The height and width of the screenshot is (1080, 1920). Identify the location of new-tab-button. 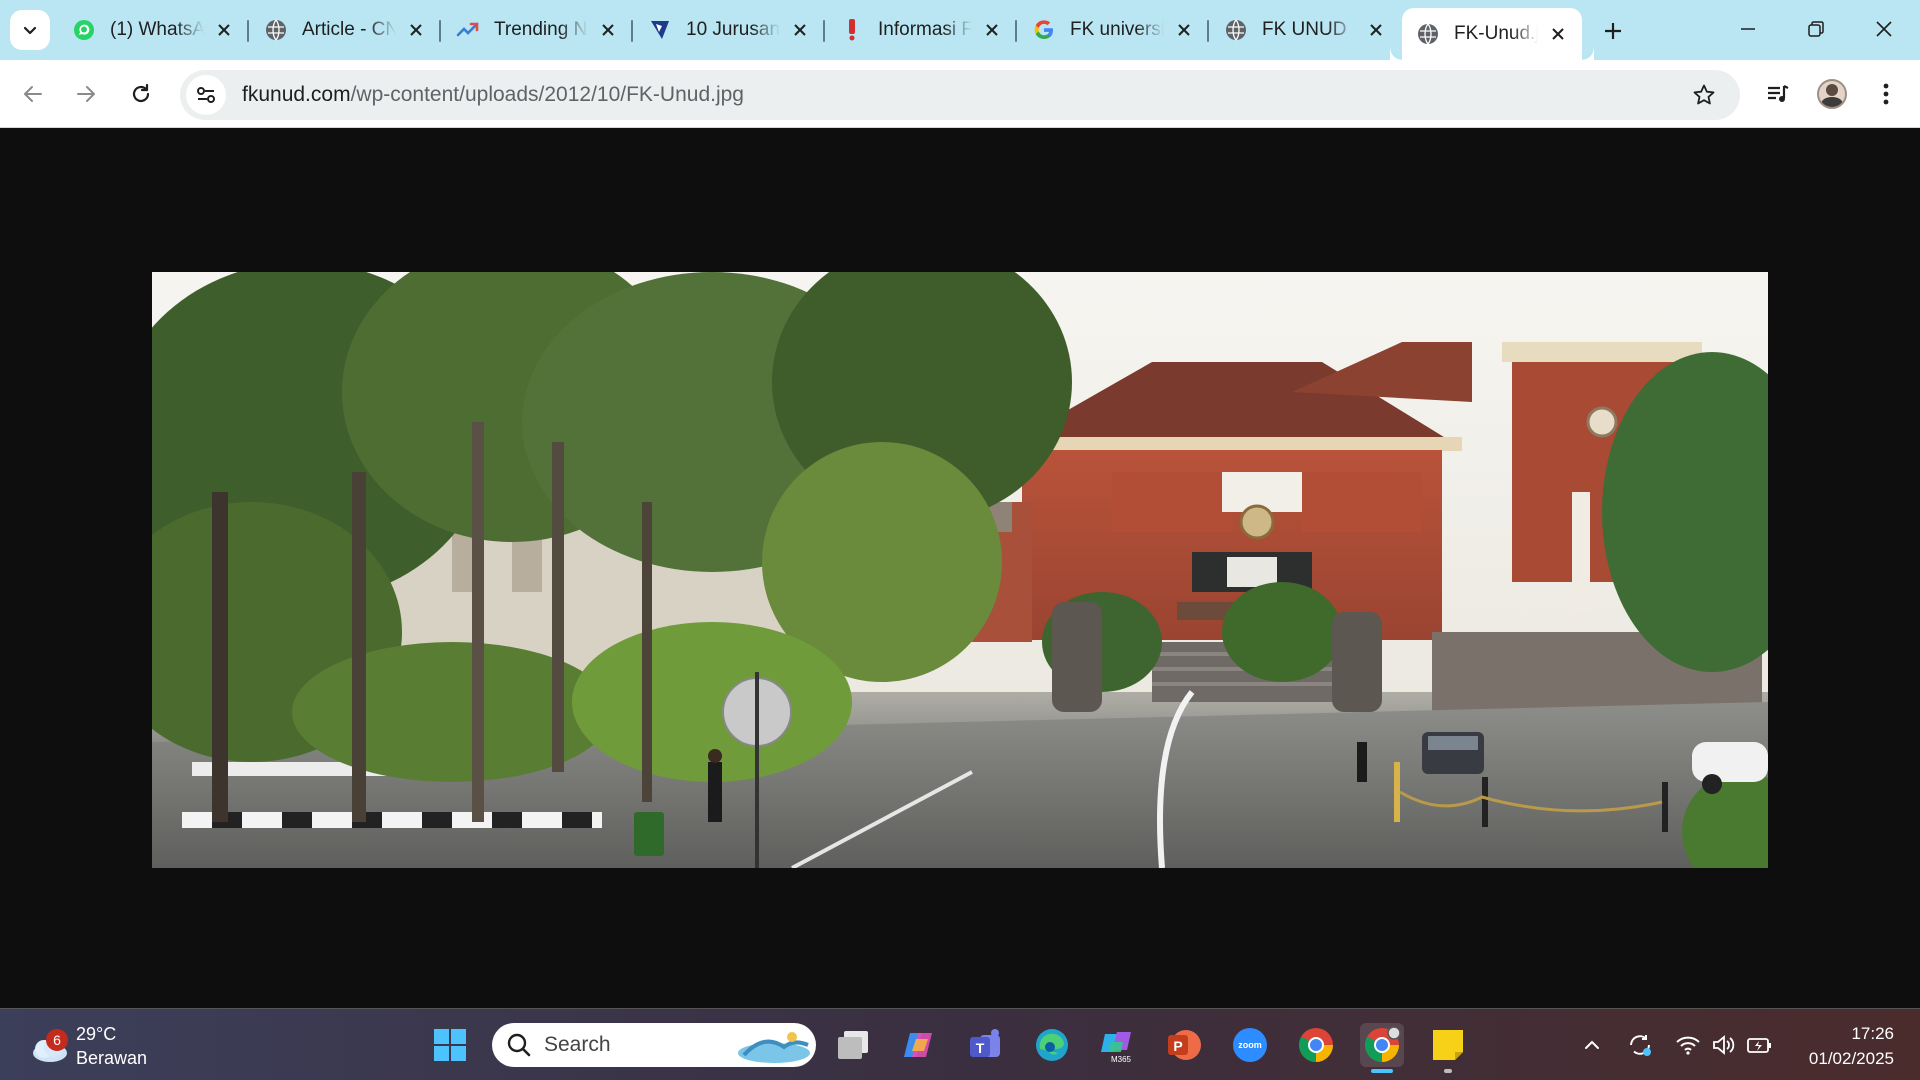
(1613, 31).